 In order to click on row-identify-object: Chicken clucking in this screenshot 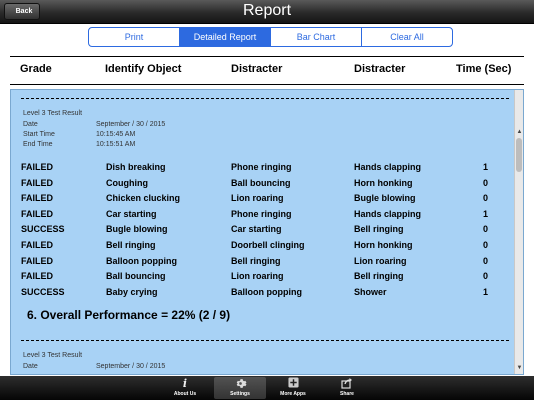, I will do `click(143, 198)`.